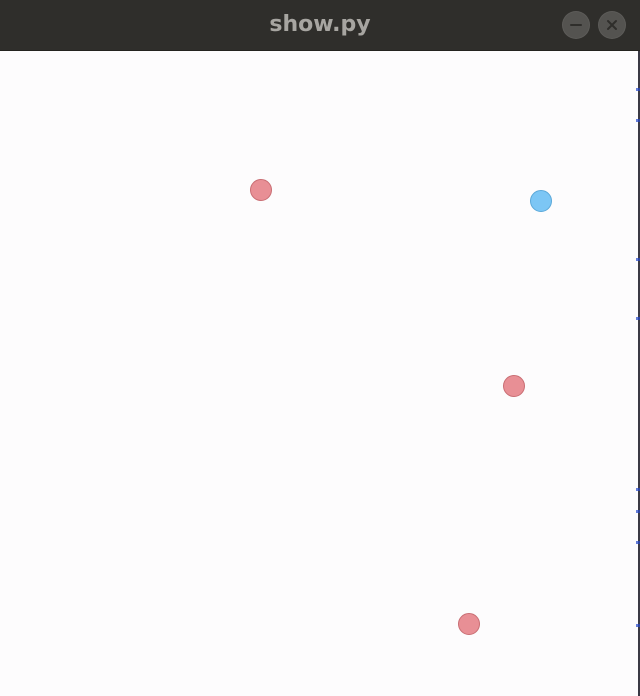 The image size is (640, 696). I want to click on minimize-button, so click(576, 25).